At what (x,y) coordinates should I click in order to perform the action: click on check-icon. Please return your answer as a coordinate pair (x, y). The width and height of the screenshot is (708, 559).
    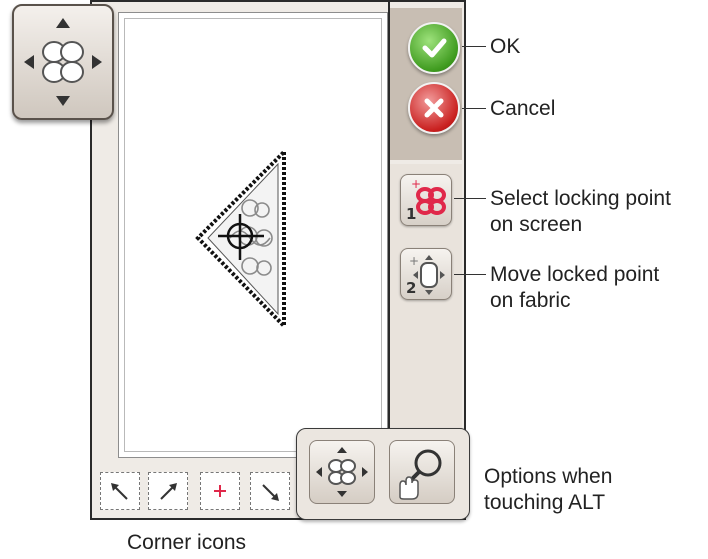
    Looking at the image, I should click on (434, 48).